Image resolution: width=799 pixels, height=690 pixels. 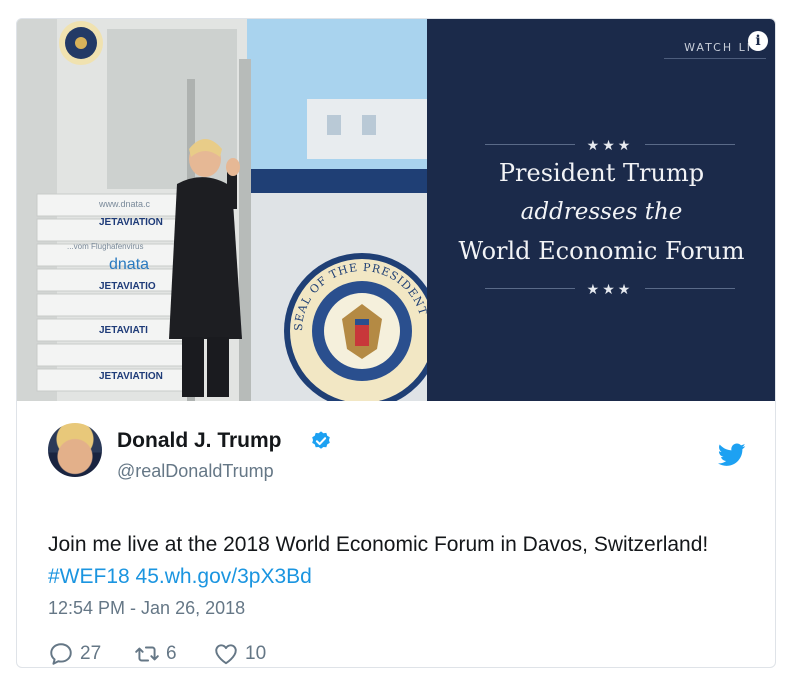 I want to click on stars-top: ★★★, so click(x=610, y=145).